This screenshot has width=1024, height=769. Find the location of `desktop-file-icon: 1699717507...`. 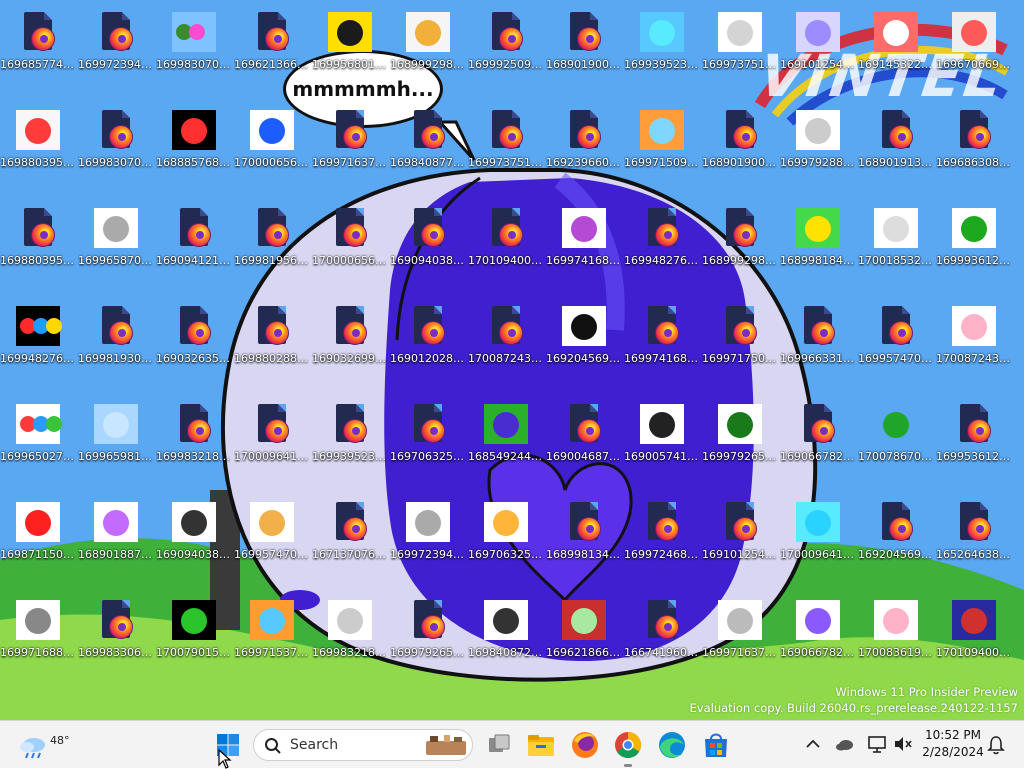

desktop-file-icon: 1699717507... is located at coordinates (740, 338).